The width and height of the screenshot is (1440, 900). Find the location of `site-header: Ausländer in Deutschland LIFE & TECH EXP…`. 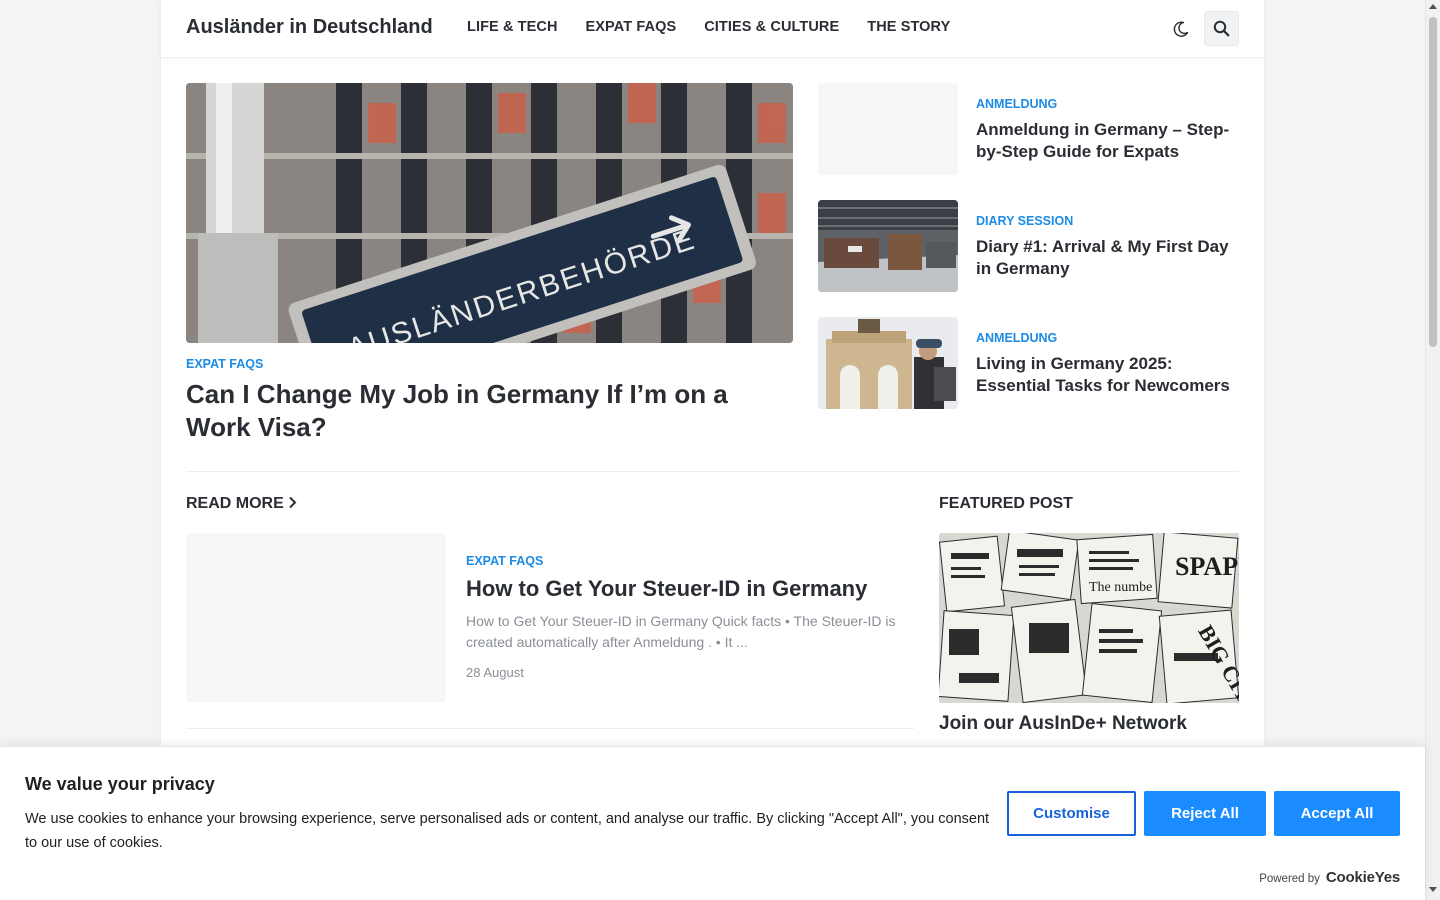

site-header: Ausländer in Deutschland LIFE & TECH EXP… is located at coordinates (712, 29).